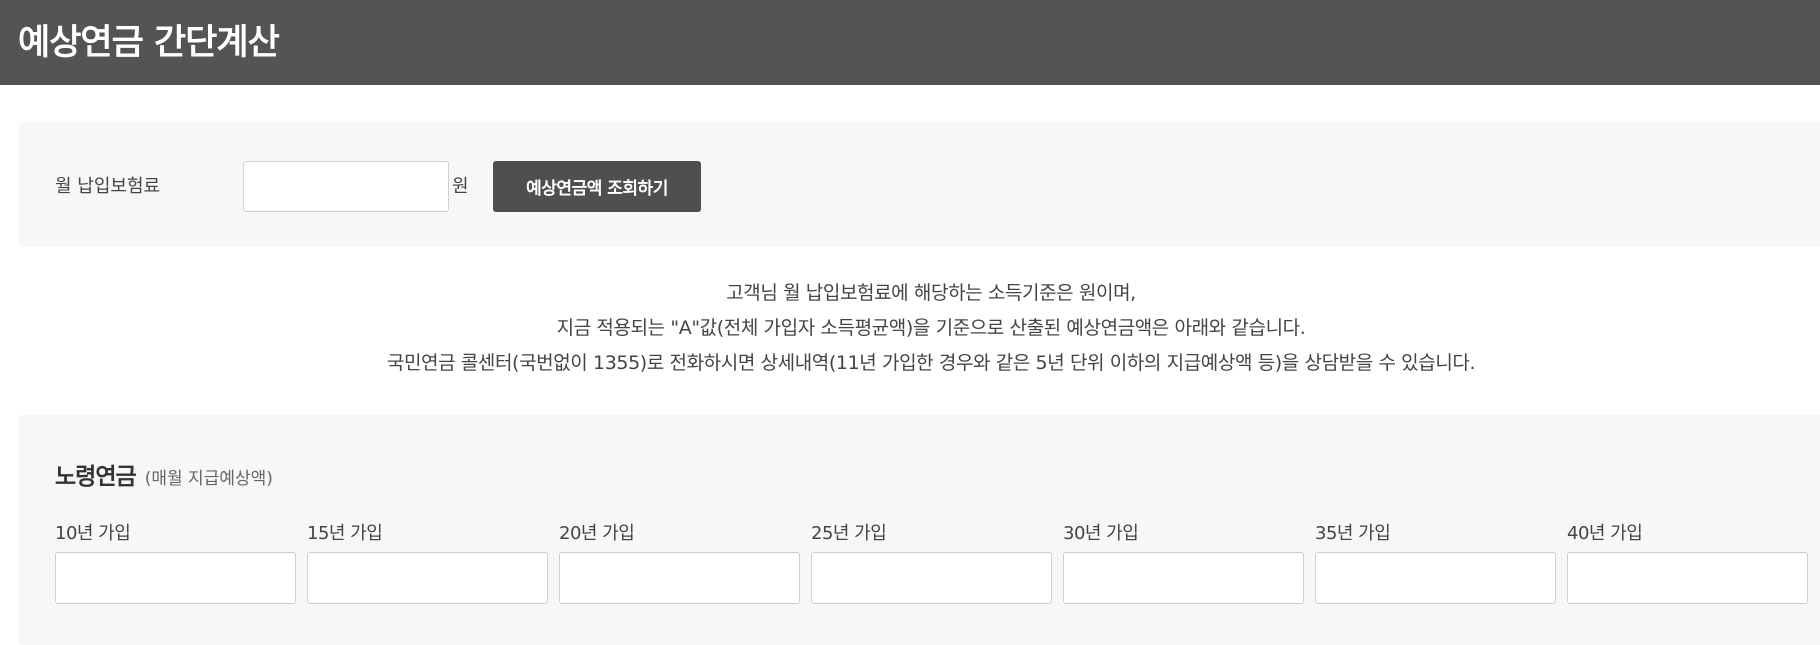  Describe the element at coordinates (597, 186) in the screenshot. I see `query-pension-button: 예상연금액 조회하기` at that location.